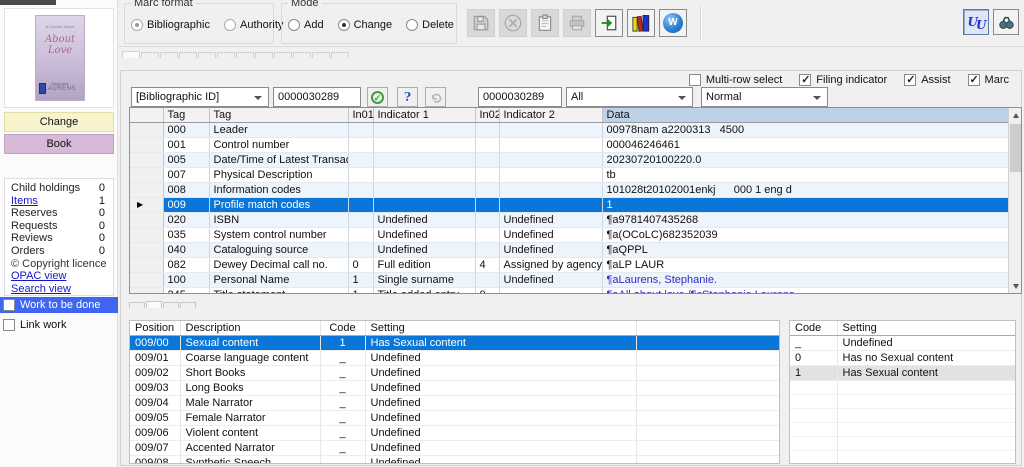 This screenshot has height=467, width=1024. What do you see at coordinates (487, 115) in the screenshot?
I see `col-in02: In02` at bounding box center [487, 115].